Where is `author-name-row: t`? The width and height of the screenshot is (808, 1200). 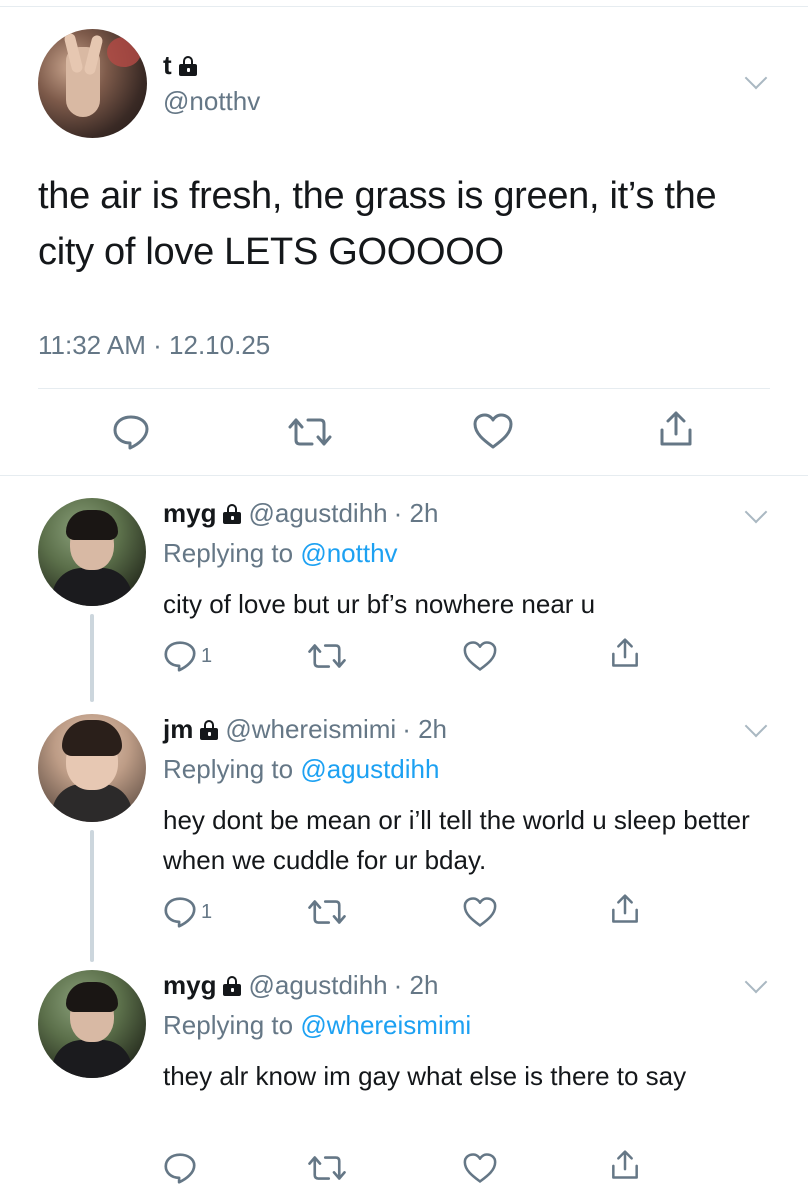
author-name-row: t is located at coordinates (180, 65).